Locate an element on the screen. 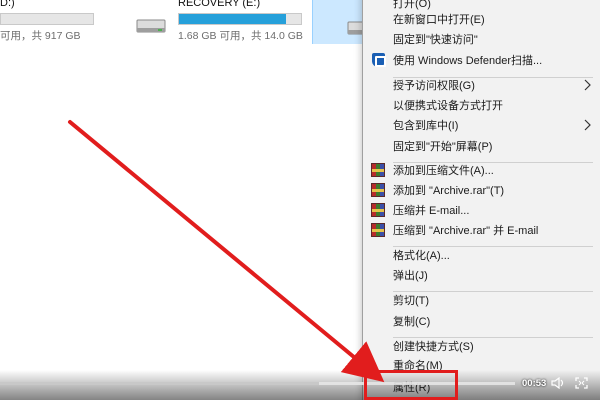 This screenshot has width=600, height=400. menu-item-label: 复制(C) is located at coordinates (412, 322).